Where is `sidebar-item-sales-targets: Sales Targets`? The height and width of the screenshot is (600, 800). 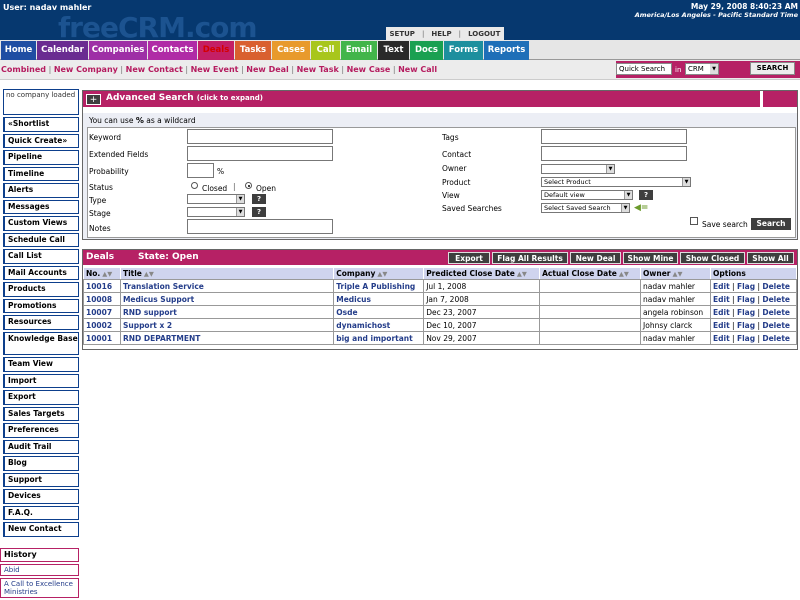 sidebar-item-sales-targets: Sales Targets is located at coordinates (41, 413).